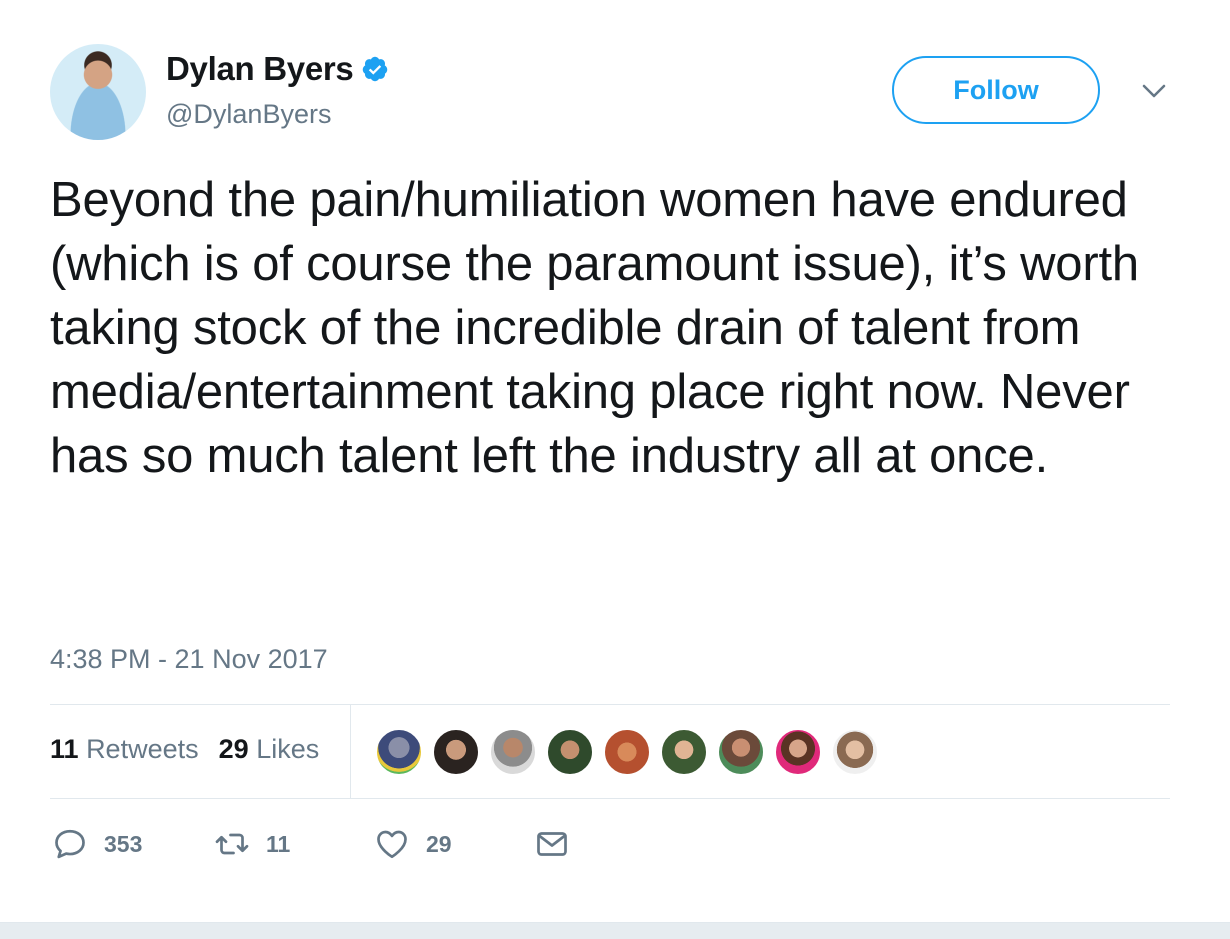 This screenshot has height=939, width=1230. What do you see at coordinates (350, 751) in the screenshot?
I see `stats-divider-vertical` at bounding box center [350, 751].